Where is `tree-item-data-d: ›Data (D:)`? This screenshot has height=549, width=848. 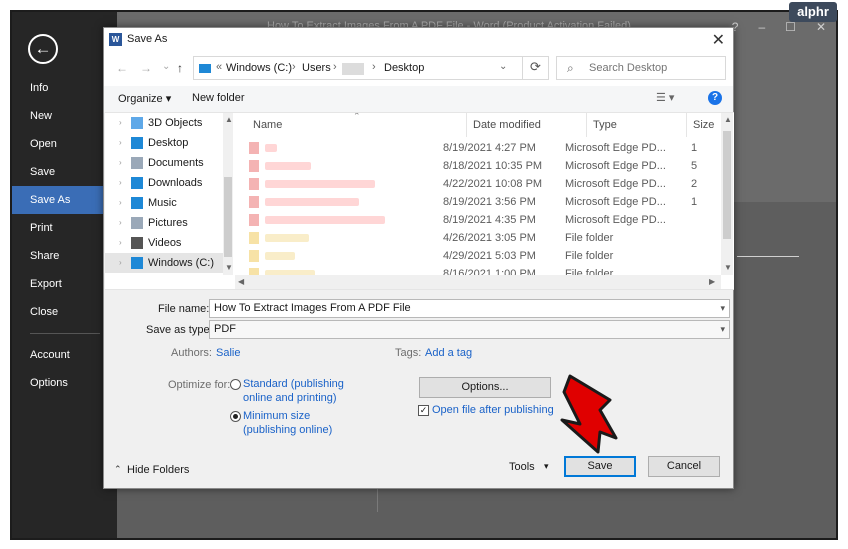
tree-item-data-d: ›Data (D:) is located at coordinates (164, 274).